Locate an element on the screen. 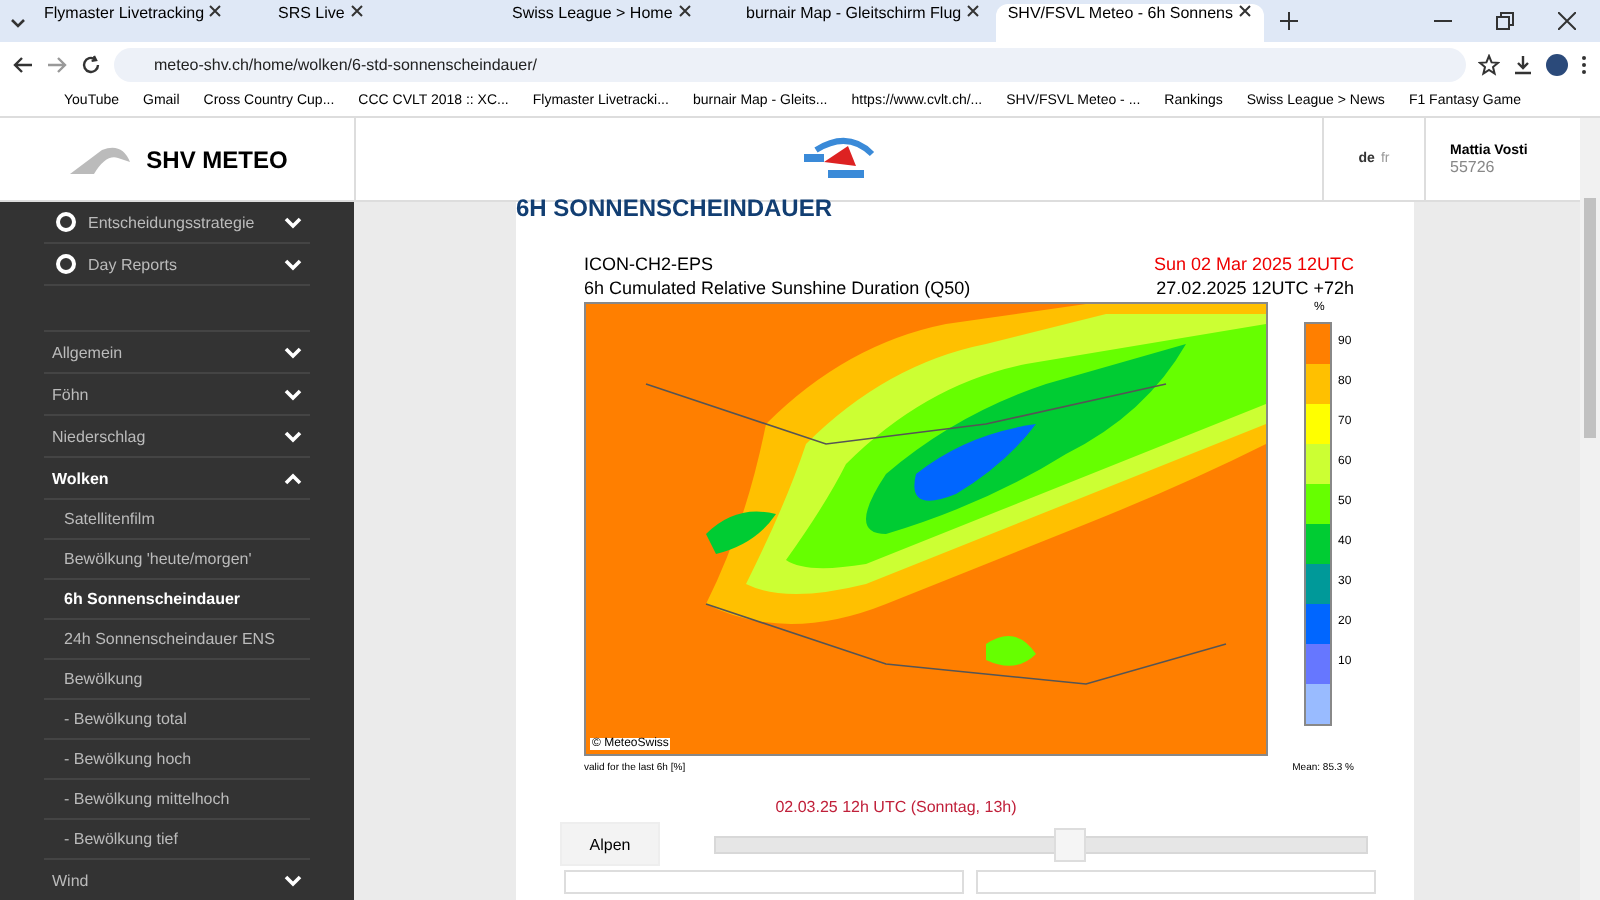  region-button: Alpen is located at coordinates (610, 844).